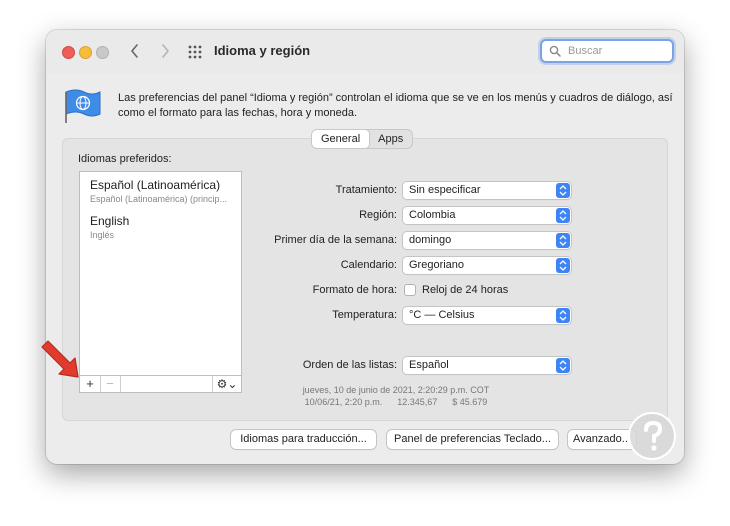  What do you see at coordinates (487, 190) in the screenshot?
I see `tratamiento-popup: Sin especificar` at bounding box center [487, 190].